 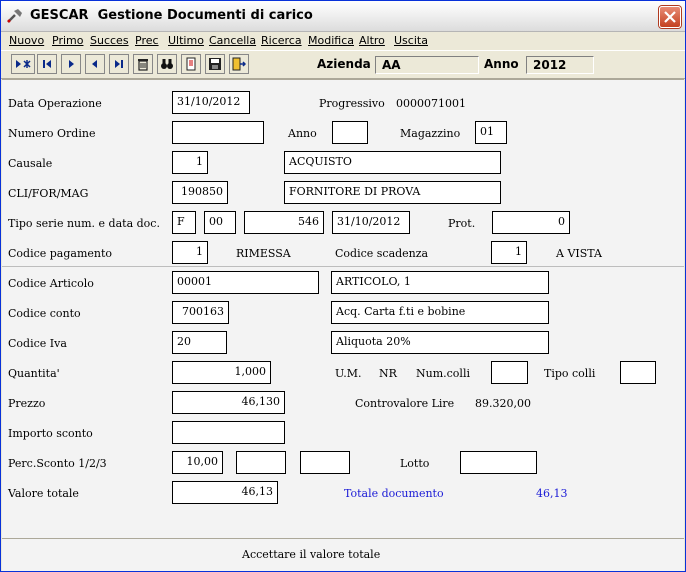 I want to click on data-operazione-field: 31/10/2012, so click(x=211, y=102).